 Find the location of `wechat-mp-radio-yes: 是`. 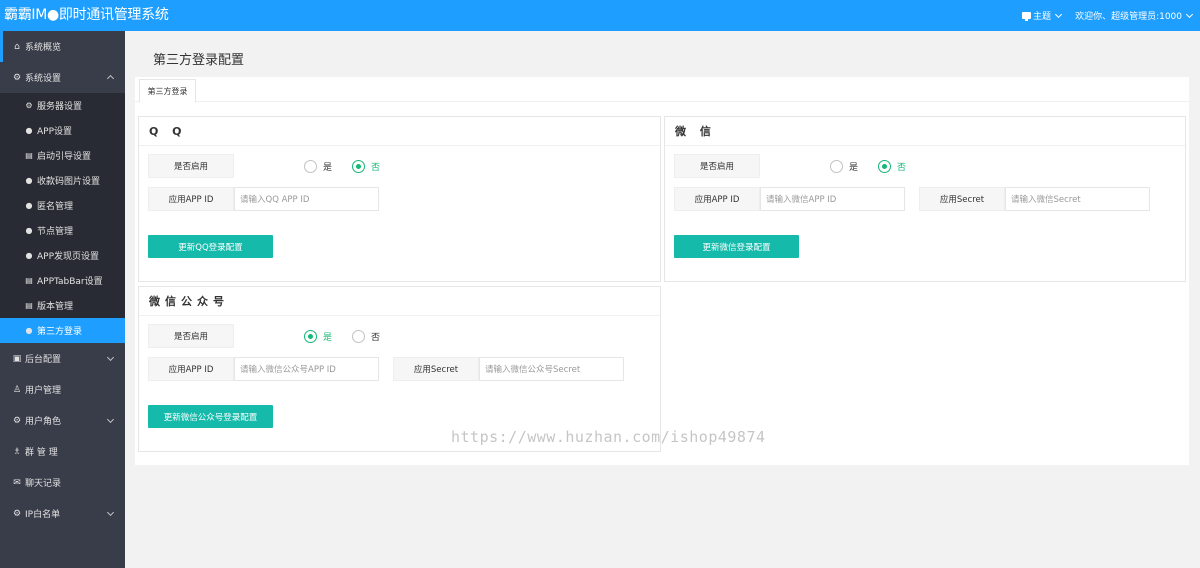

wechat-mp-radio-yes: 是 is located at coordinates (318, 336).